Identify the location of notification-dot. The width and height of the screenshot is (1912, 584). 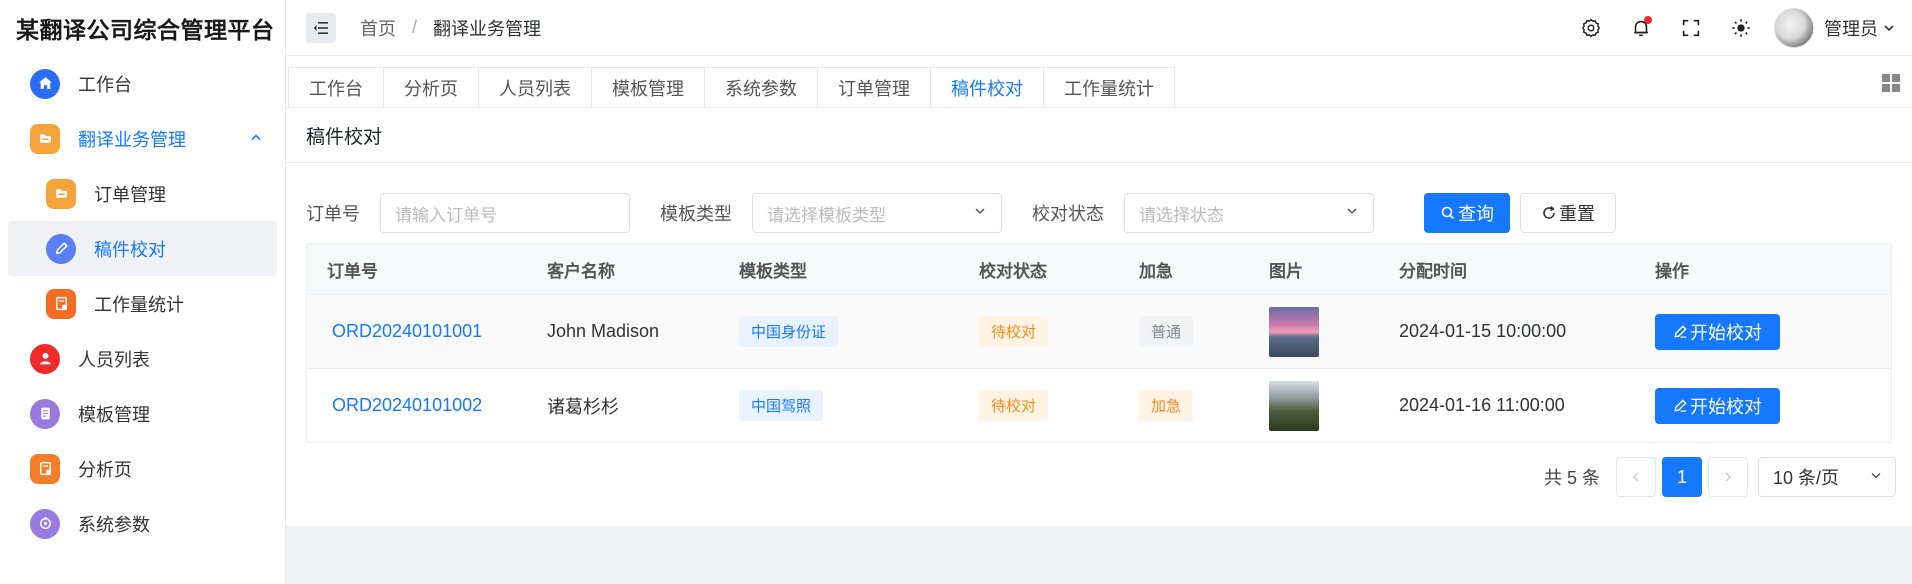
(1648, 19).